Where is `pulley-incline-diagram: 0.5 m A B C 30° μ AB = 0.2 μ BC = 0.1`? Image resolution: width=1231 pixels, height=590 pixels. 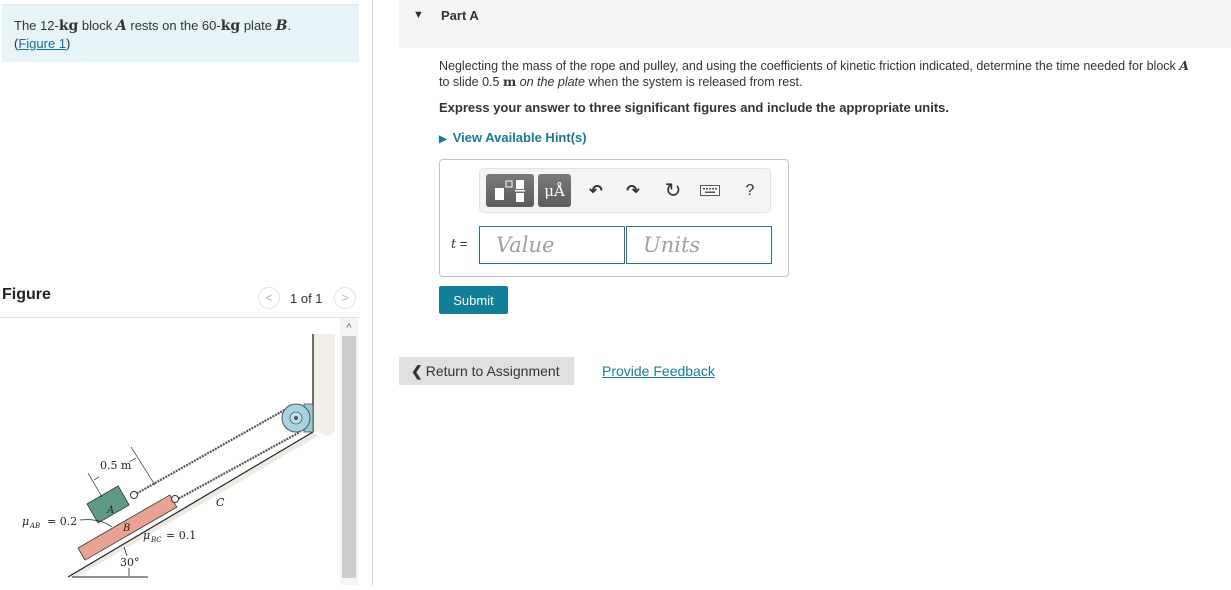 pulley-incline-diagram: 0.5 m A B C 30° μ AB = 0.2 μ BC = 0.1 is located at coordinates (178, 456).